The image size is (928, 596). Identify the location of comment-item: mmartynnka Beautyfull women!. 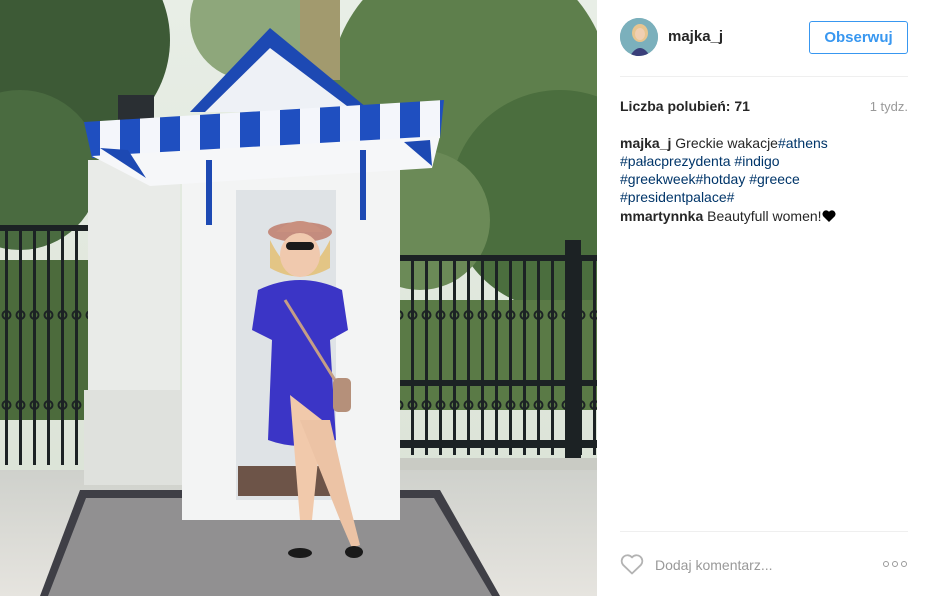
(764, 216).